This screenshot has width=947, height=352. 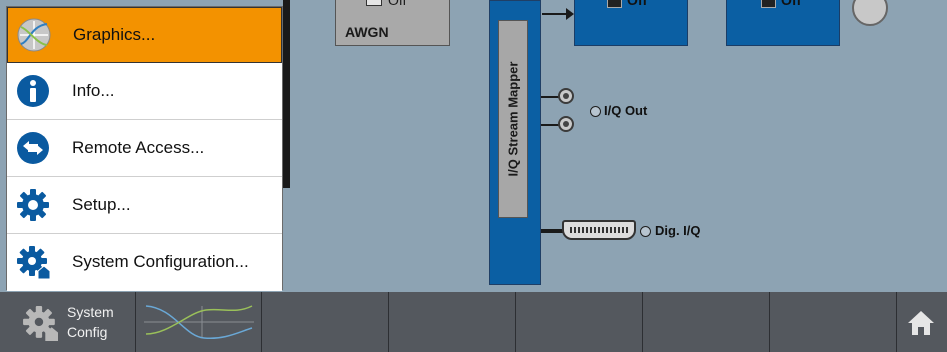 I want to click on dig-iq-connector-icon, so click(x=599, y=230).